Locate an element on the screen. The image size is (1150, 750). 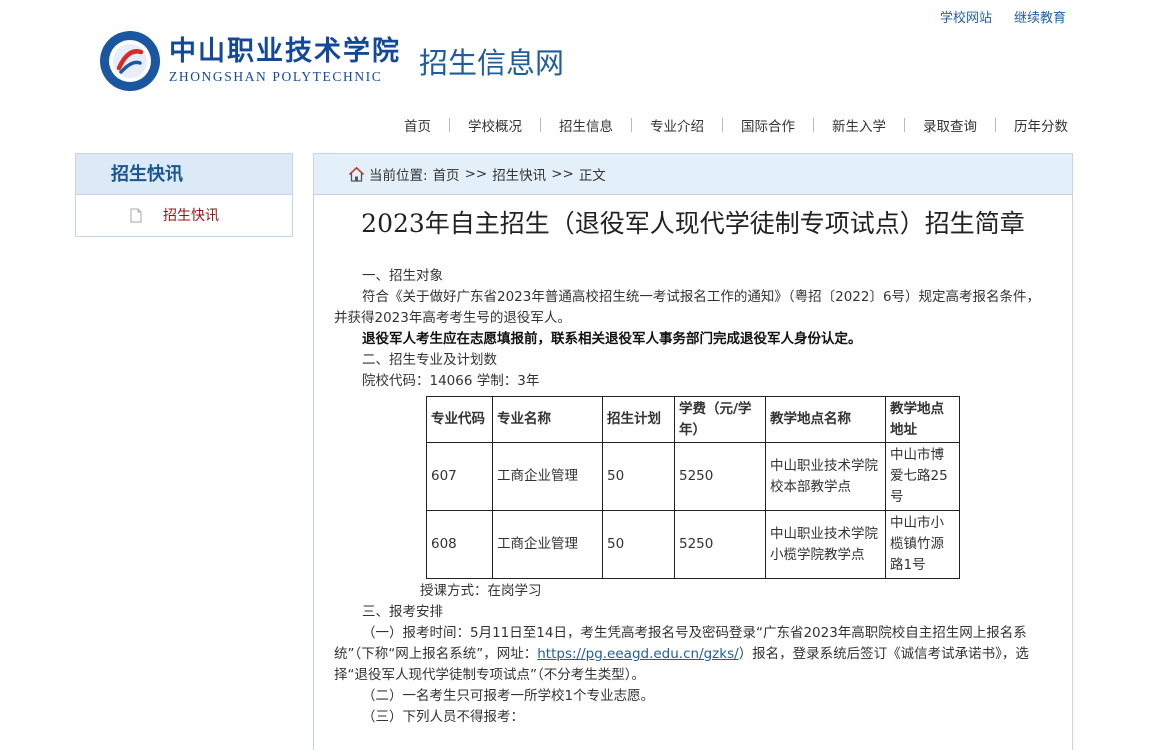
breadcrumb-home: 首页 is located at coordinates (446, 174).